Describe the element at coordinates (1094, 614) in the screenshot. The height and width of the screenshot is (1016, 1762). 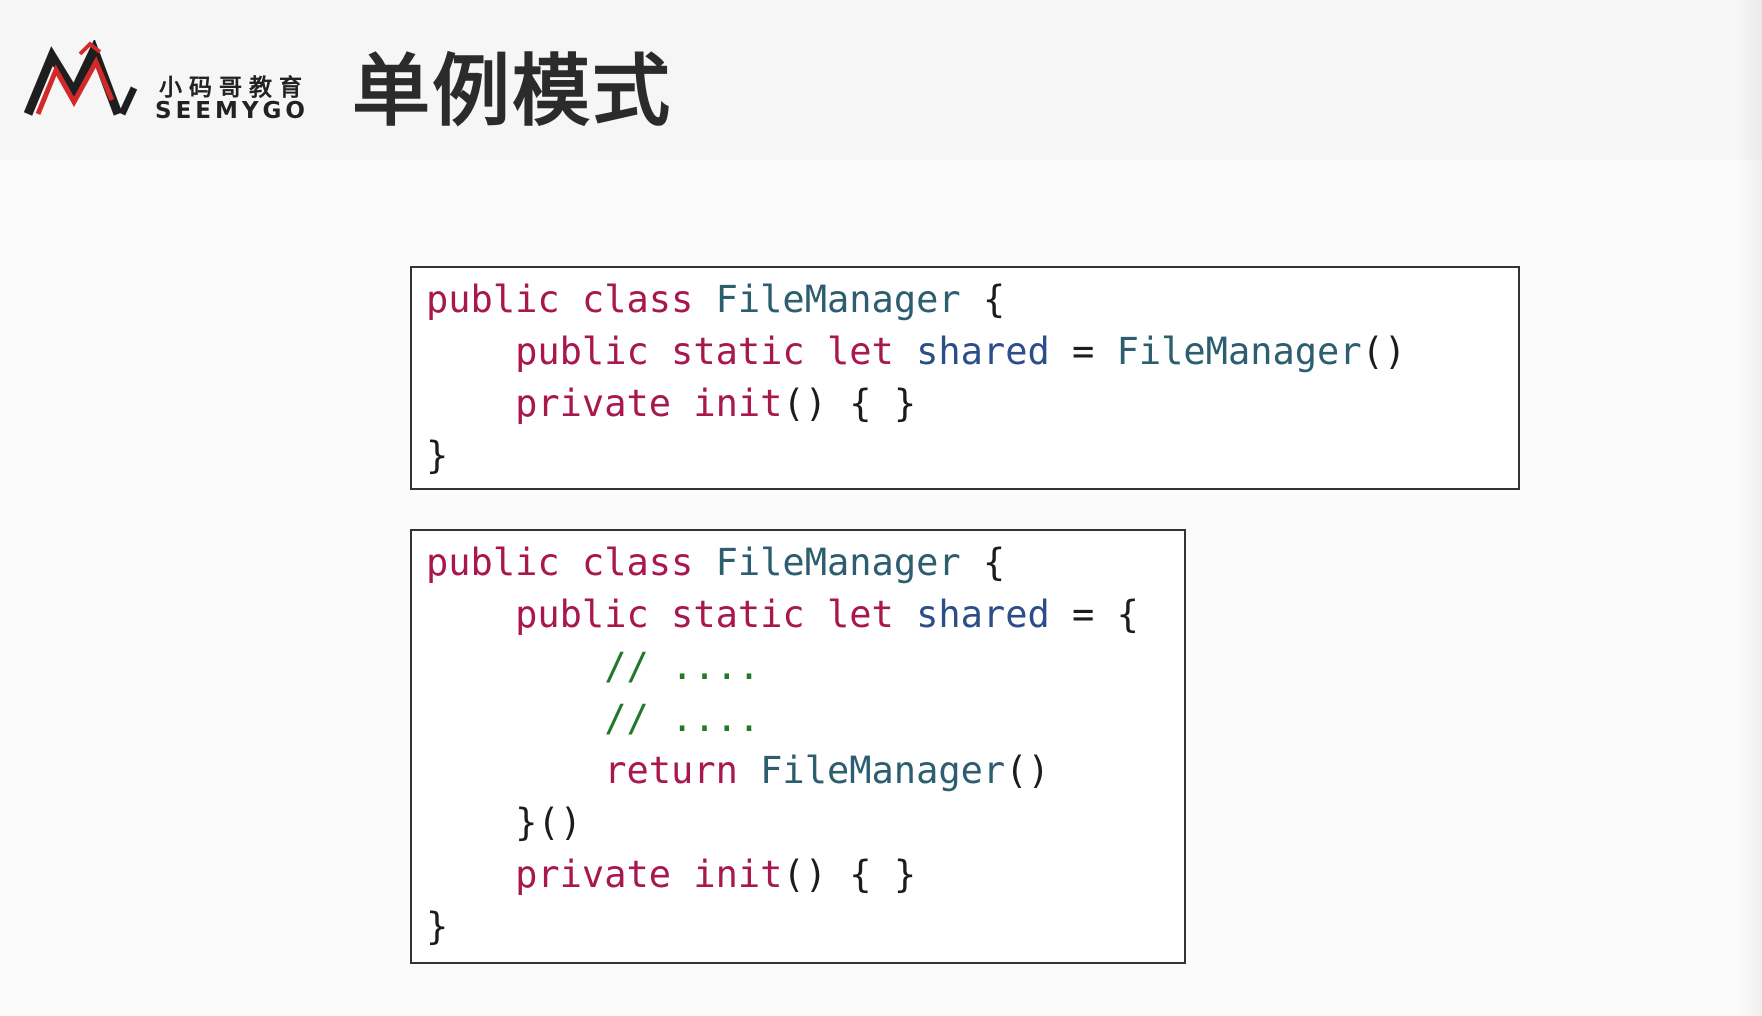
I see `code-punct: = {` at that location.